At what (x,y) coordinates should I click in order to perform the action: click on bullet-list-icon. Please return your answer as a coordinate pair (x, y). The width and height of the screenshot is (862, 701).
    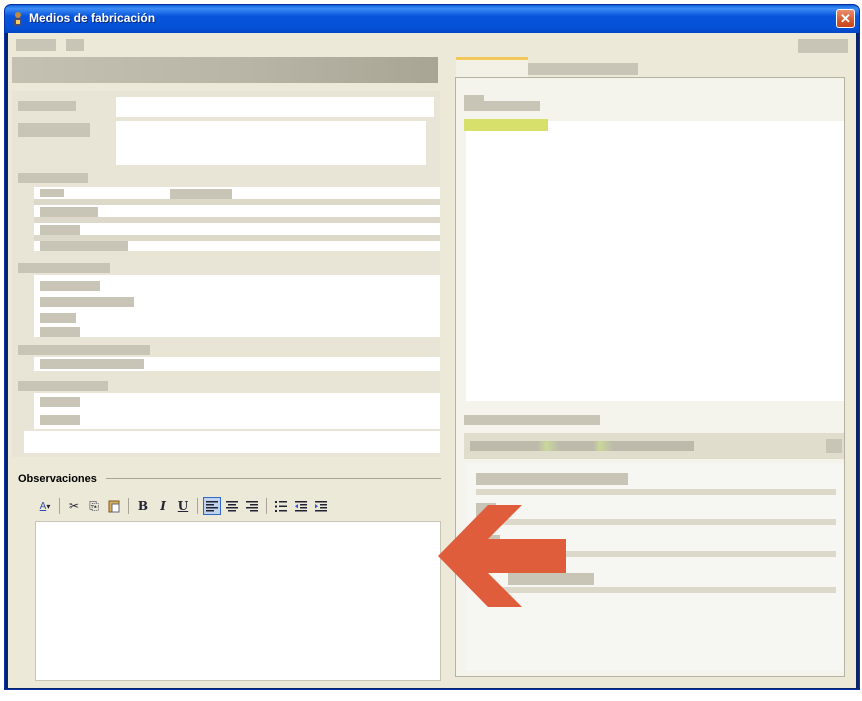
    Looking at the image, I should click on (281, 506).